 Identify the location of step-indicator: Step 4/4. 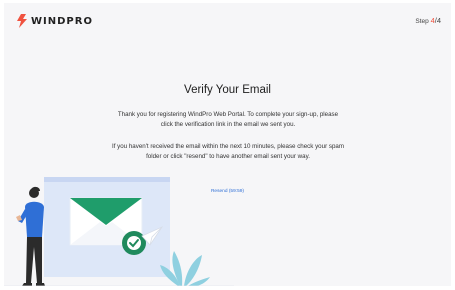
(428, 20).